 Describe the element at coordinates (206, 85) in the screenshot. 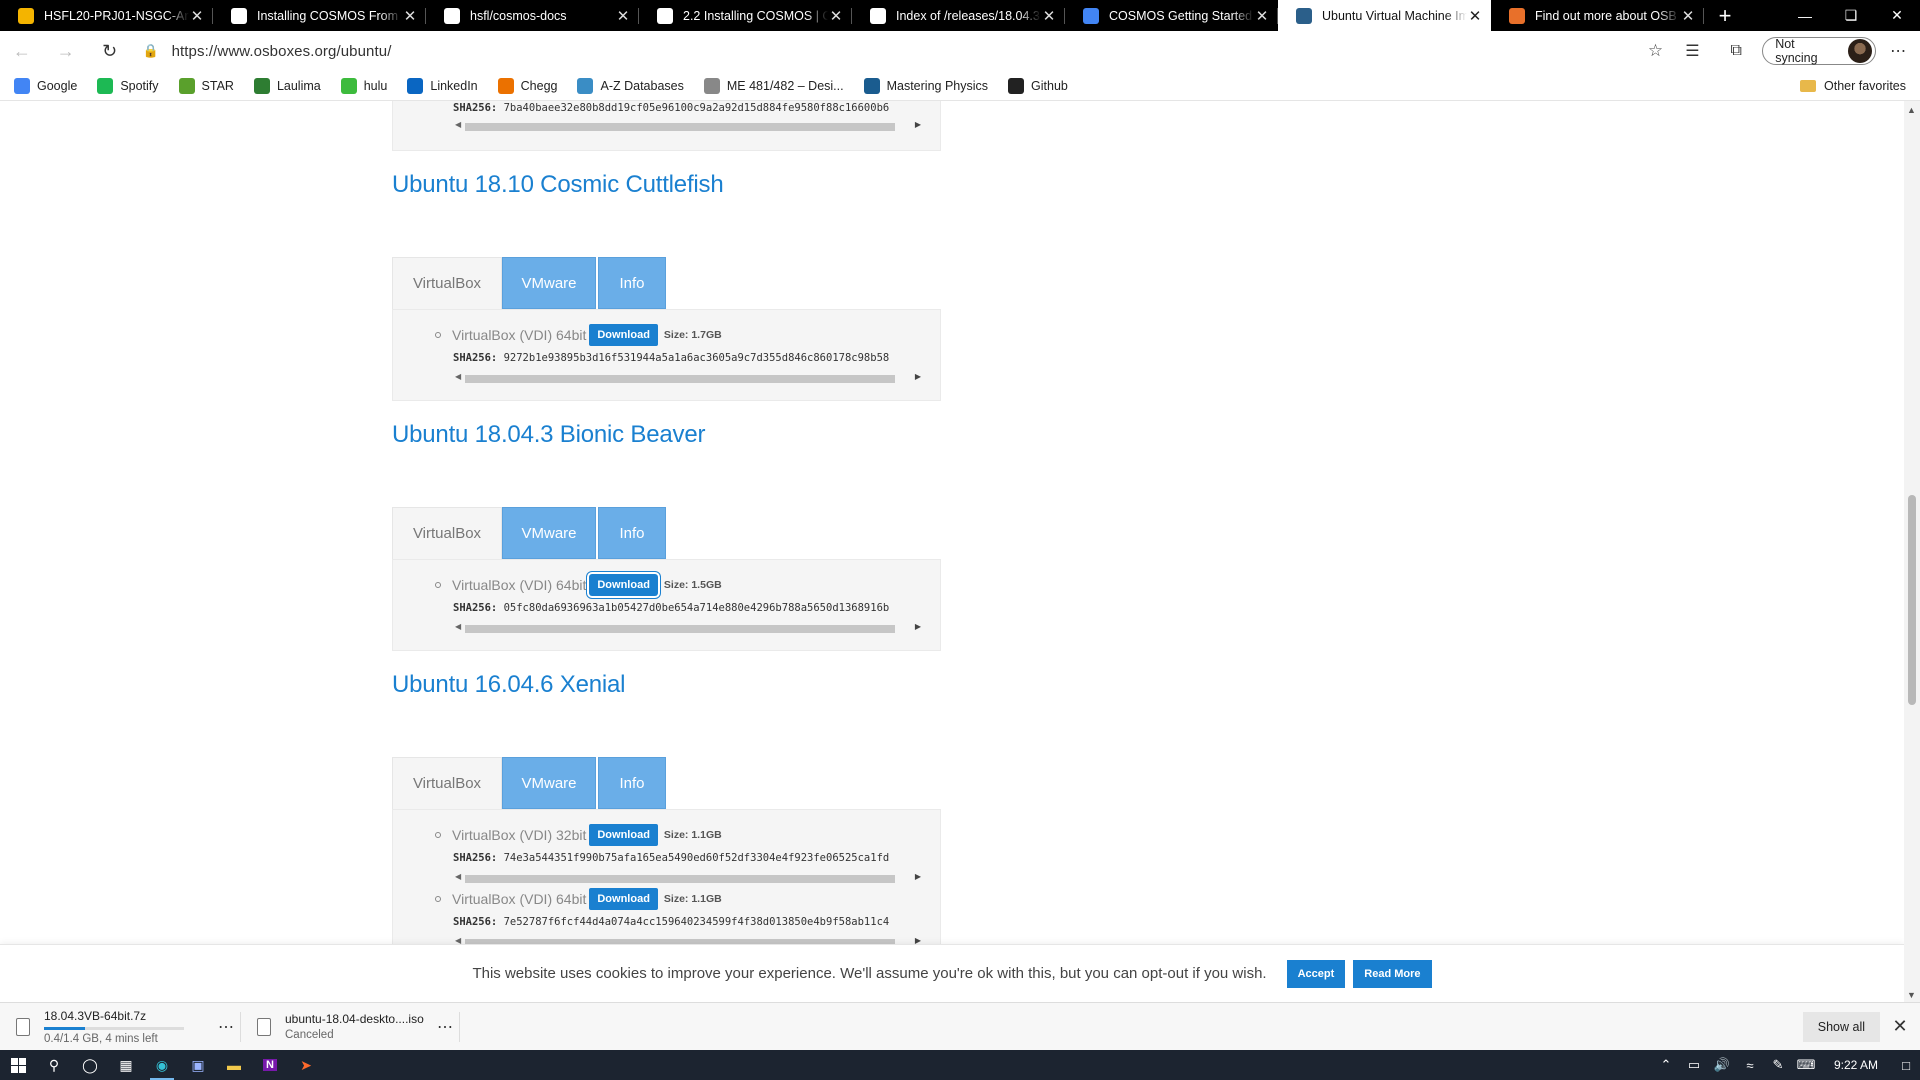

I see `favorite-link: STAR` at that location.